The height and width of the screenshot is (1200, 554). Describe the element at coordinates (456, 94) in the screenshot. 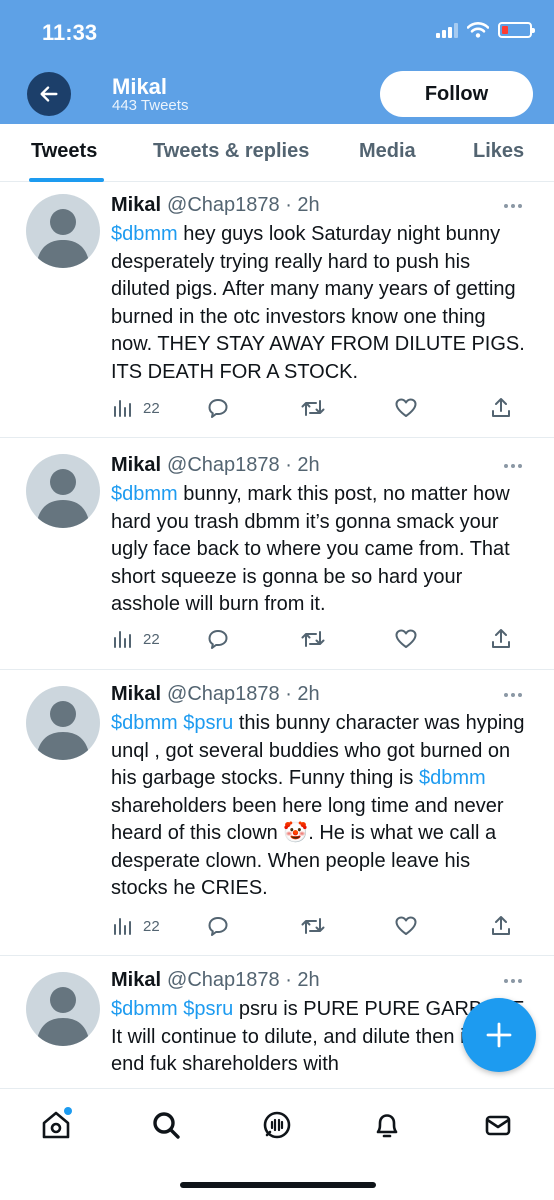

I see `follow-button: Follow` at that location.